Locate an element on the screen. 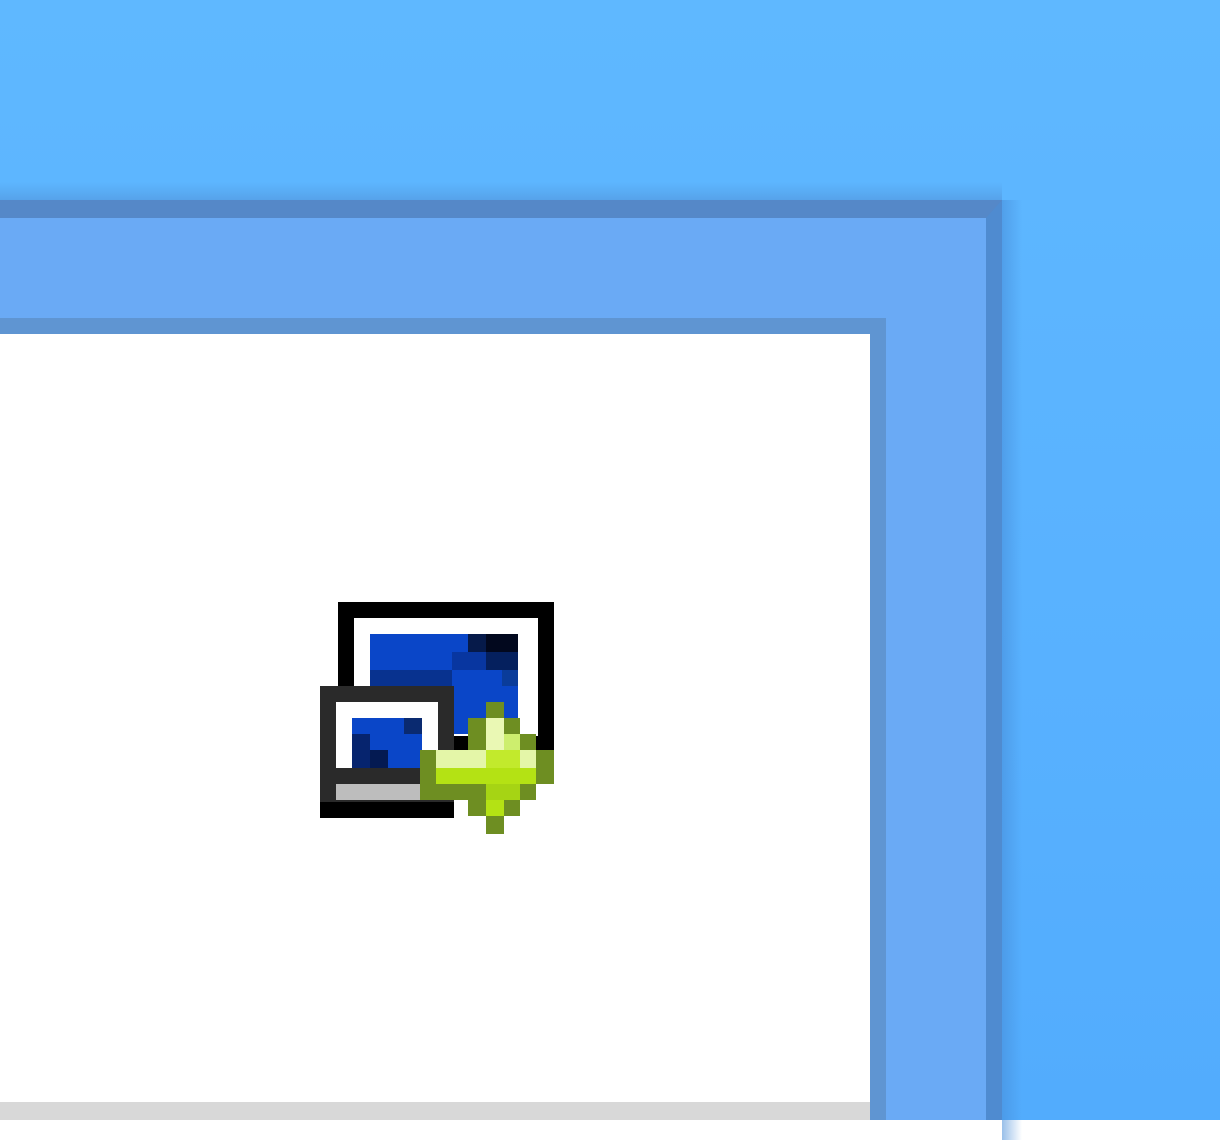  arrow-body is located at coordinates (486, 776).